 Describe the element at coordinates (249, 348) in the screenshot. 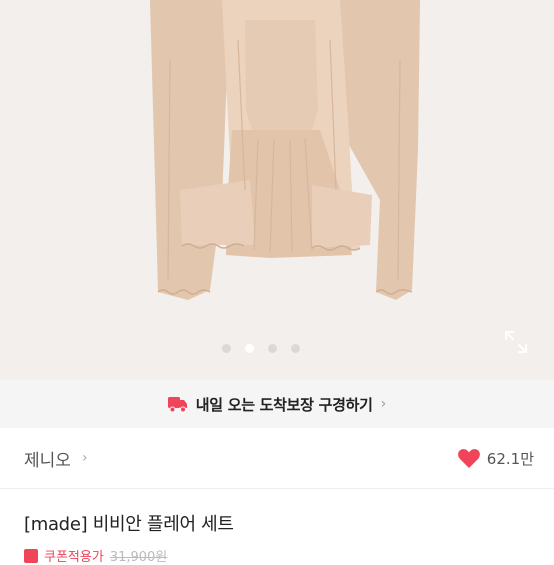

I see `pagination-dot-active` at that location.